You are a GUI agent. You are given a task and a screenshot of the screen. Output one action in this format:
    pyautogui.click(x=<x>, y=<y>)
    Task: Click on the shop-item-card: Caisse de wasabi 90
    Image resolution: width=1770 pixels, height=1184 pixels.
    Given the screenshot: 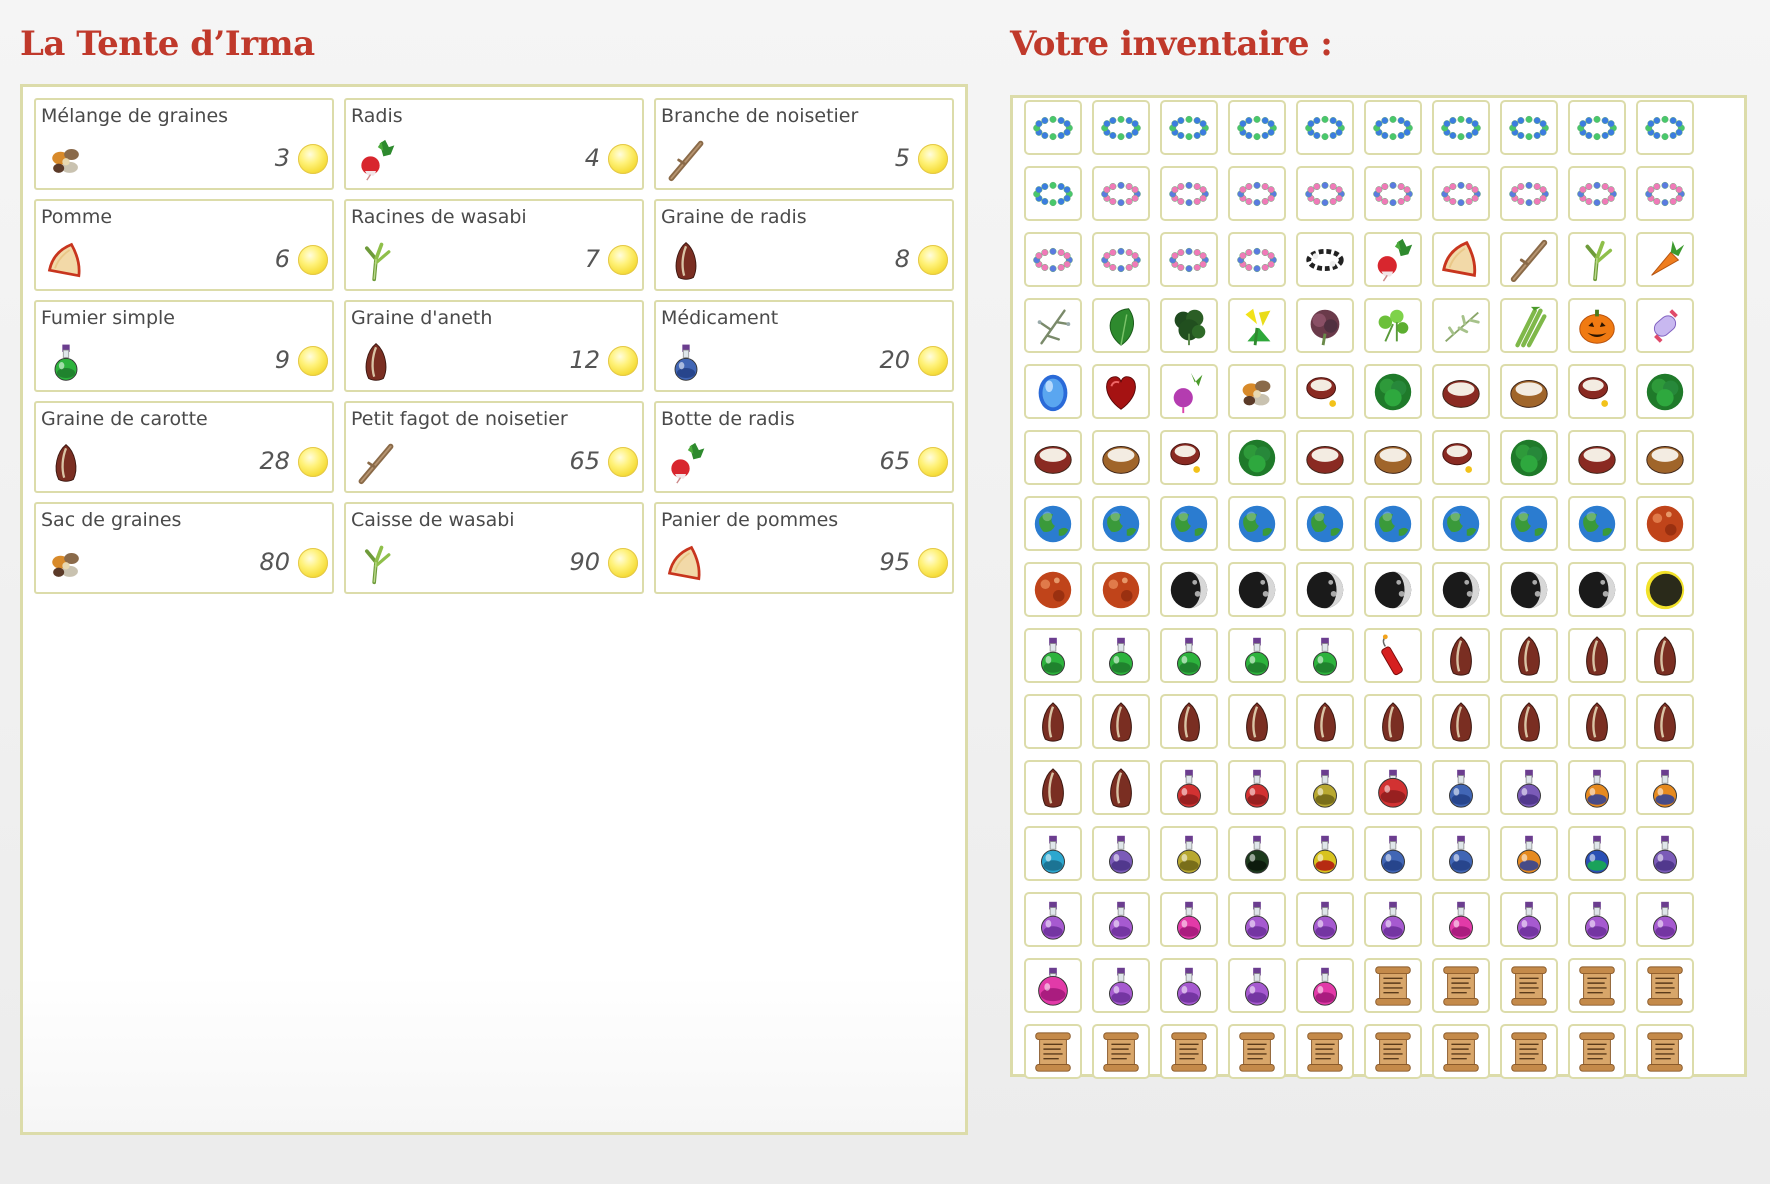 What is the action you would take?
    pyautogui.click(x=494, y=548)
    